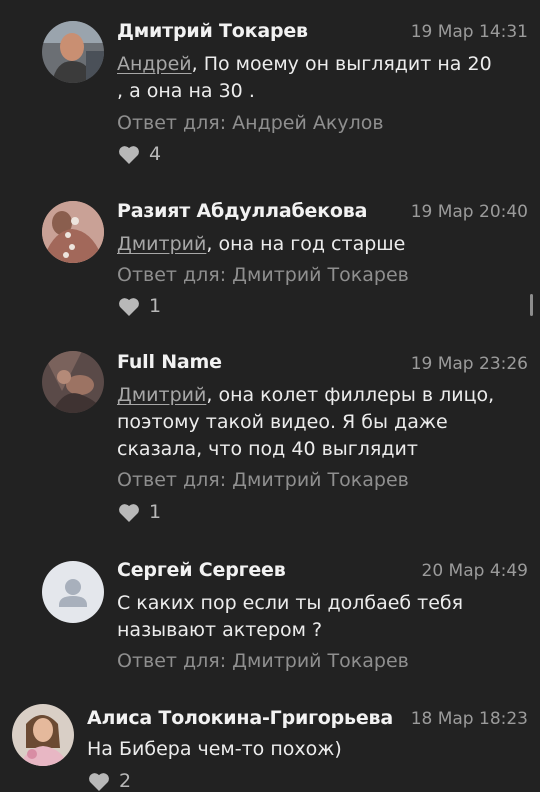 The image size is (540, 792). What do you see at coordinates (155, 154) in the screenshot?
I see `like-count: 4` at bounding box center [155, 154].